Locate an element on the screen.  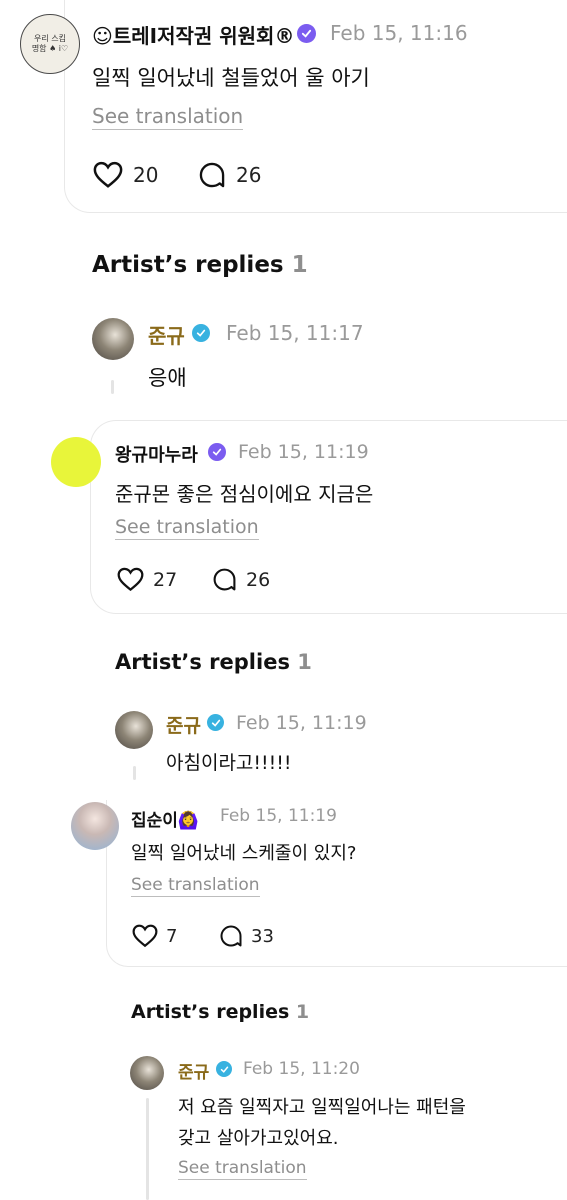
like-count: 7 is located at coordinates (172, 936).